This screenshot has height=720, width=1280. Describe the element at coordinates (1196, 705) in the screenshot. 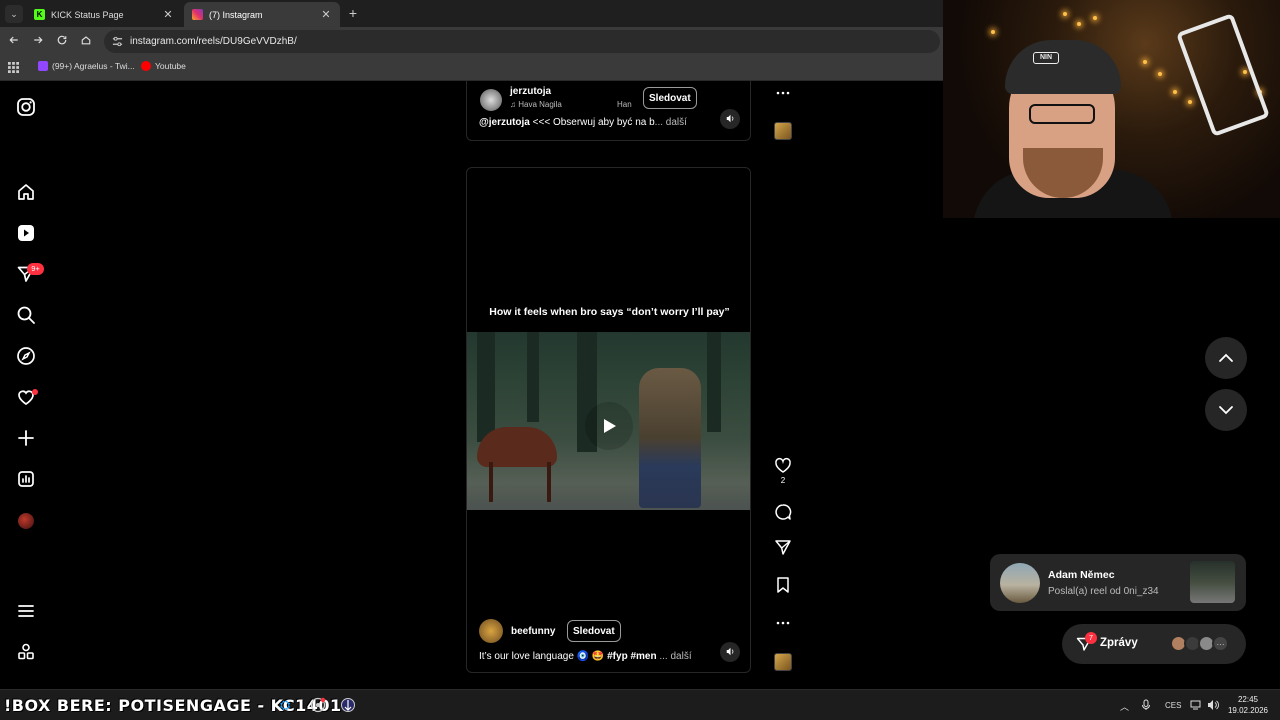

I see `network-icon` at that location.